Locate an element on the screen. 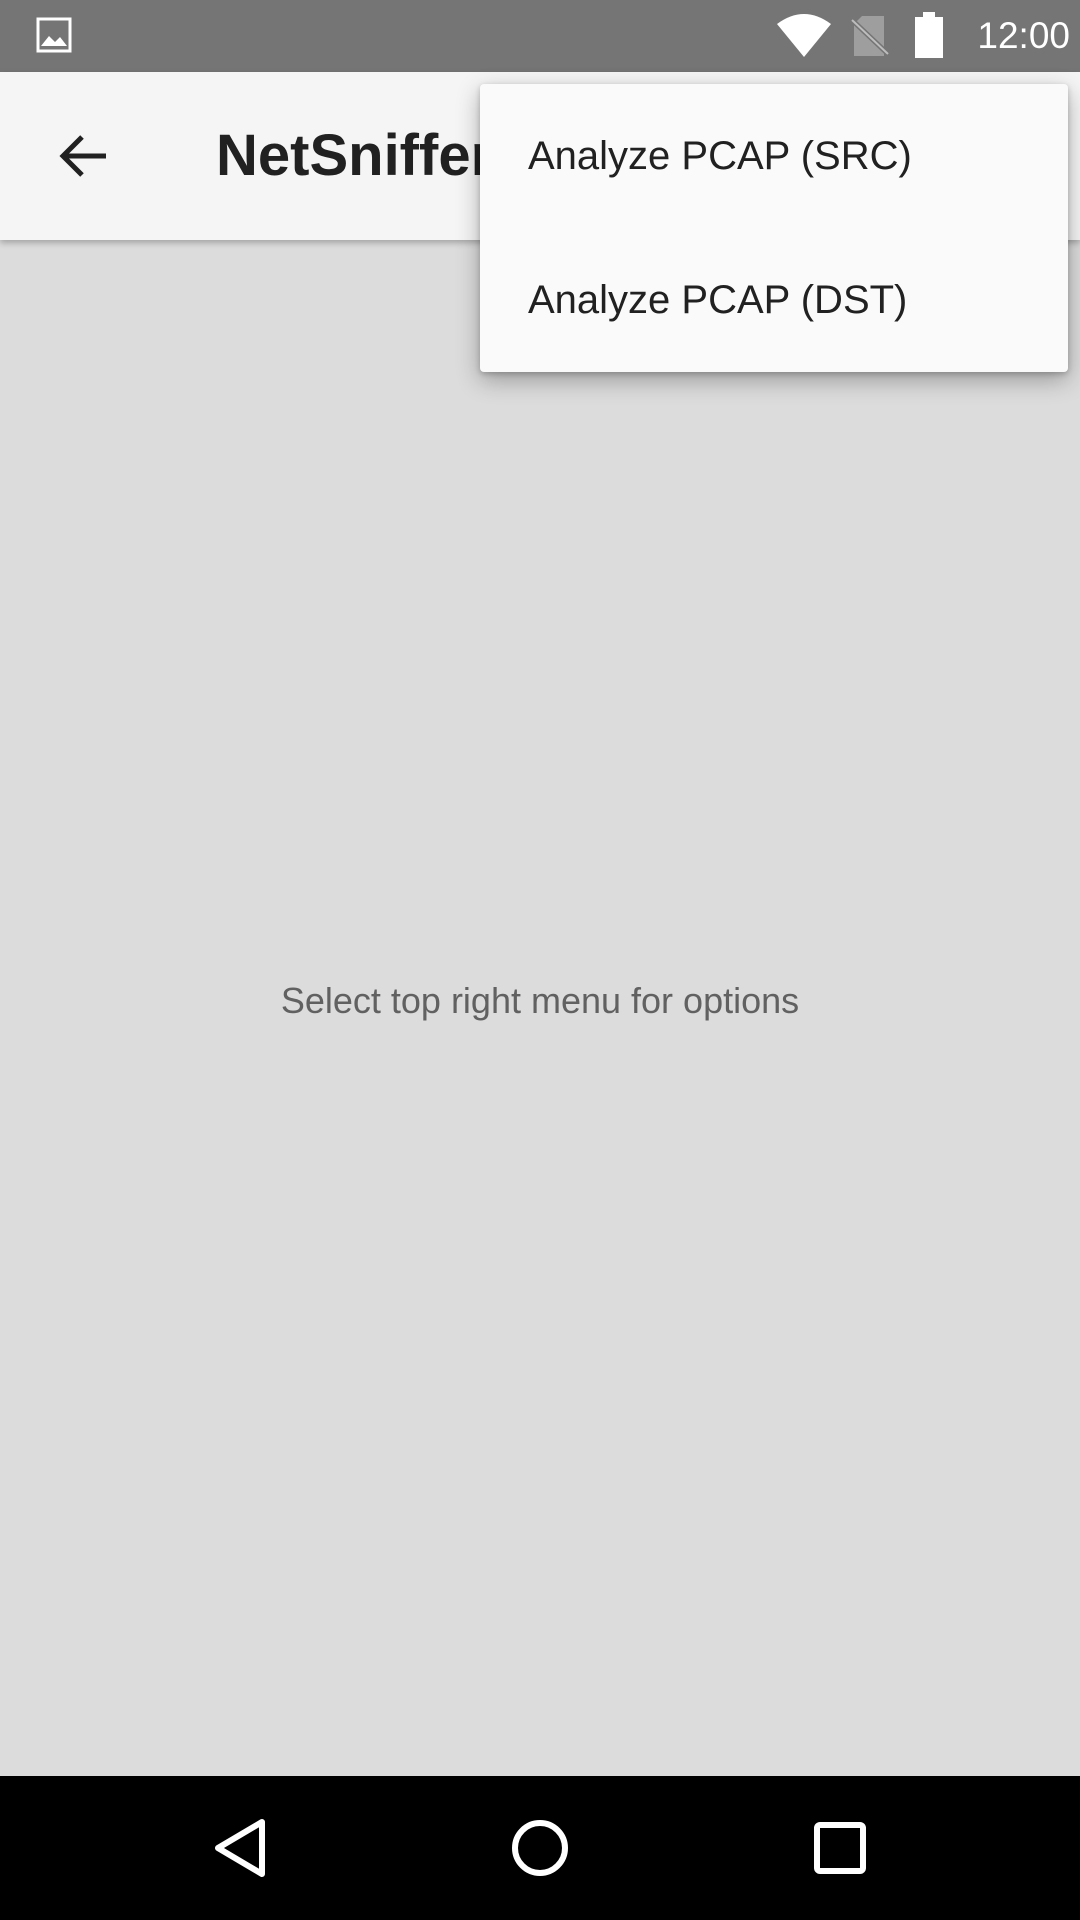 This screenshot has height=1920, width=1080. recents-square-icon is located at coordinates (840, 1848).